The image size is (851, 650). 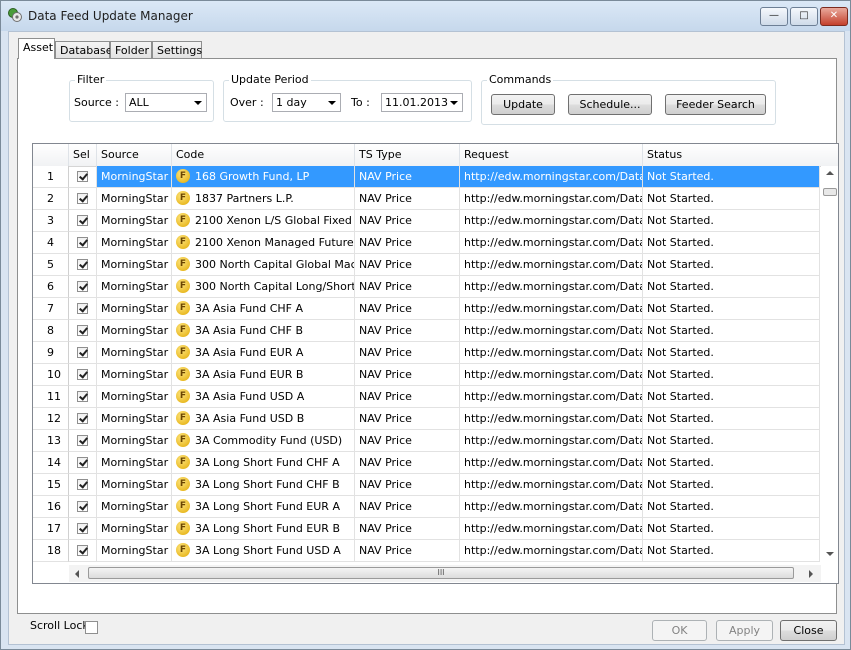 I want to click on tab-database: Database, so click(x=84, y=49).